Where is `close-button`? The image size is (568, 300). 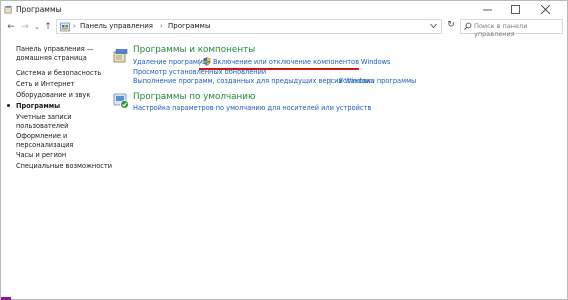
close-button is located at coordinates (545, 9).